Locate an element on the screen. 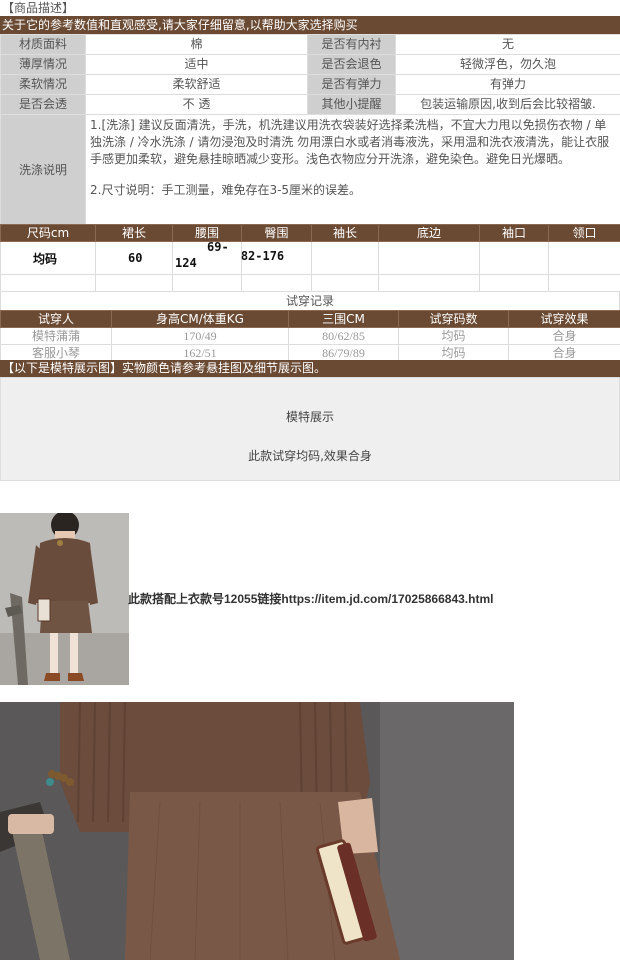  trial-cell: 模特蒲蒲 is located at coordinates (56, 336).